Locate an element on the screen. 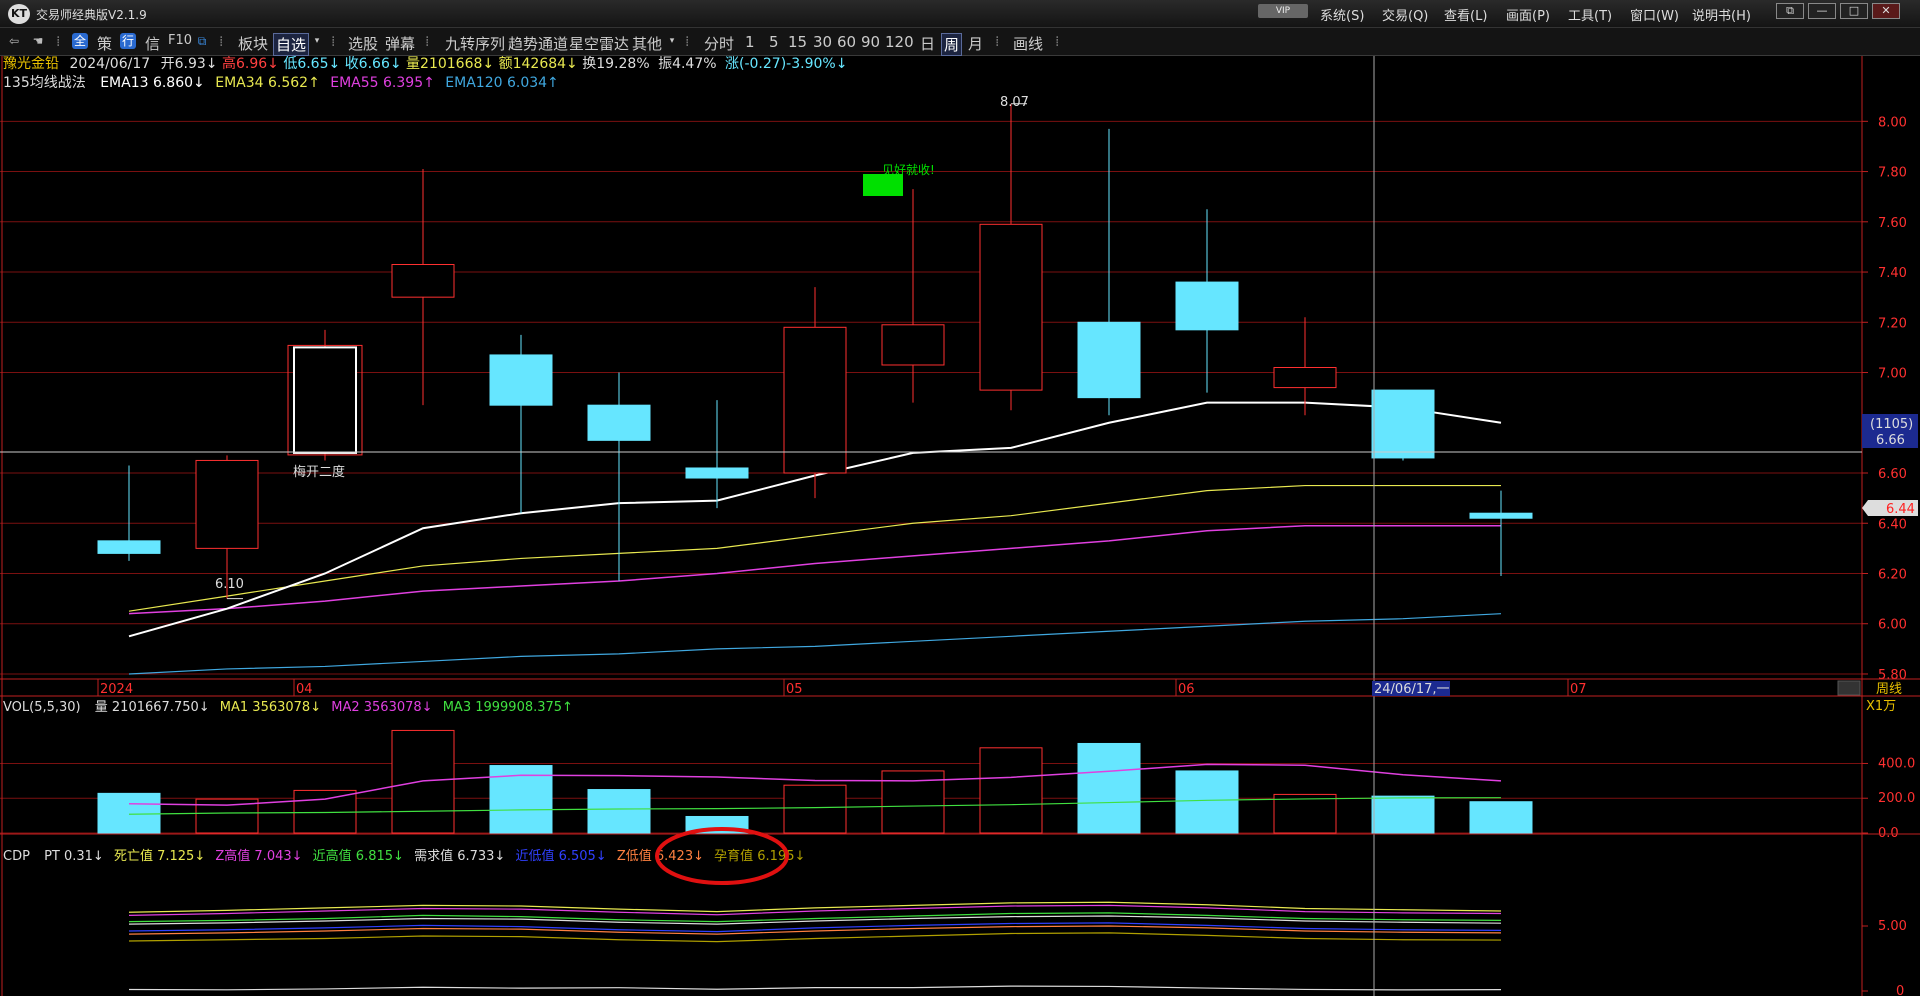 This screenshot has width=1920, height=996. crosshair-price: 6.66 is located at coordinates (1890, 440).